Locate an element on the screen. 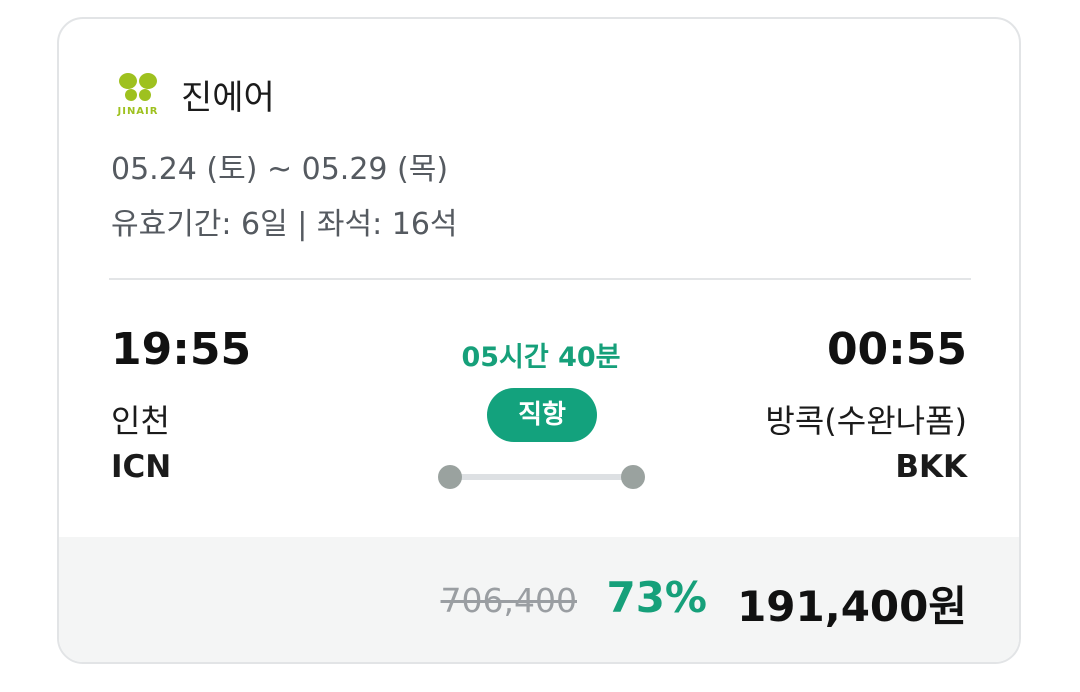  arrival-code: BKK is located at coordinates (931, 467).